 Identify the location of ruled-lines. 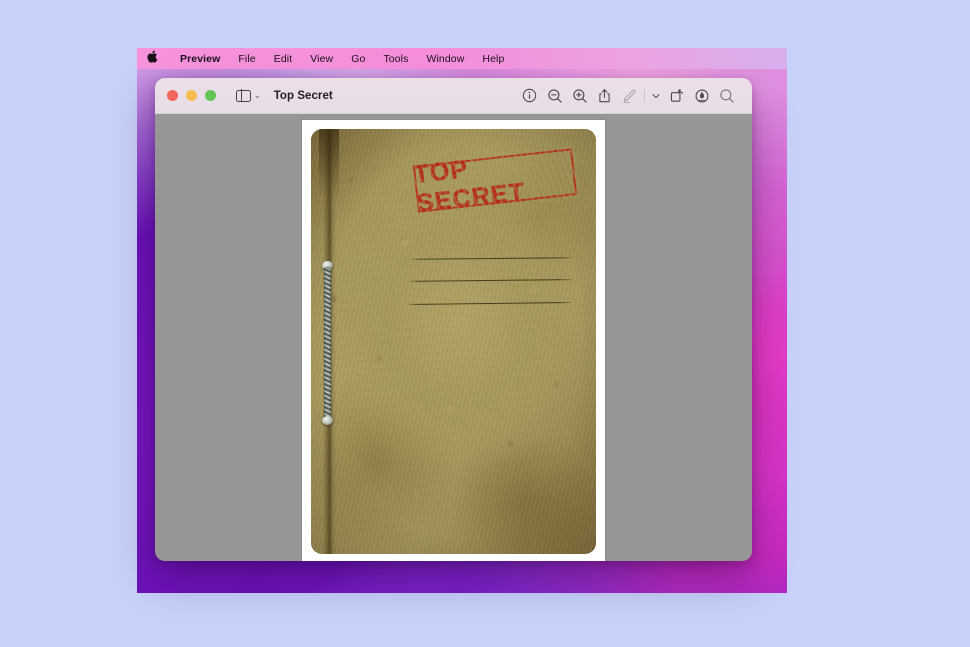
(490, 287).